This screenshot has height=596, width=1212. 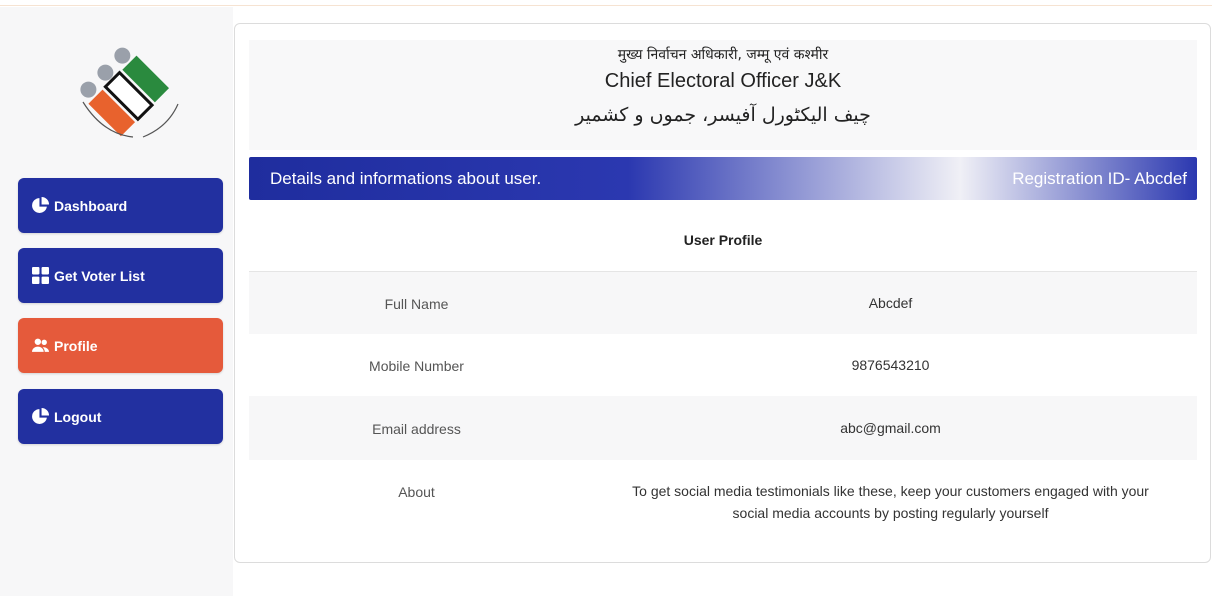 I want to click on sidebar-item-dashboard: Dashboard, so click(x=120, y=205).